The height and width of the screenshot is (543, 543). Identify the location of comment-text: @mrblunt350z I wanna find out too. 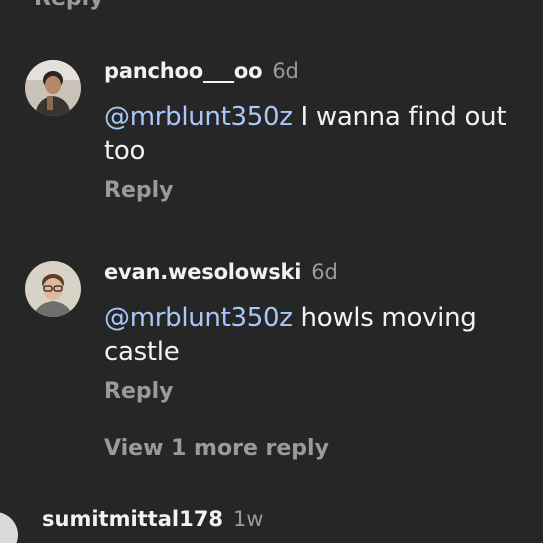
(314, 134).